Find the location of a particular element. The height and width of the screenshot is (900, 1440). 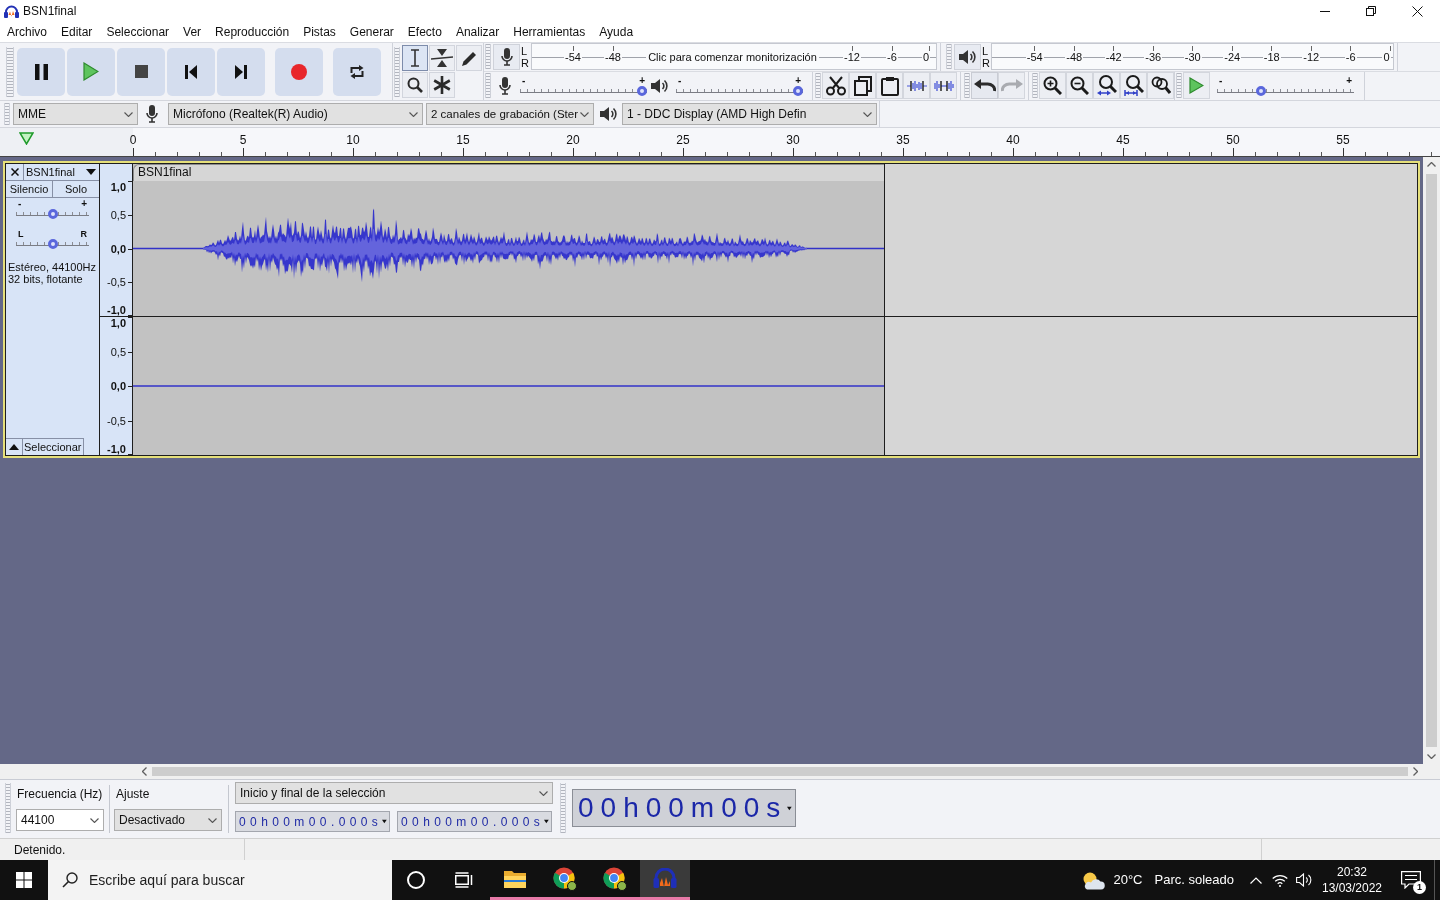

multi-tool-button is located at coordinates (442, 85).